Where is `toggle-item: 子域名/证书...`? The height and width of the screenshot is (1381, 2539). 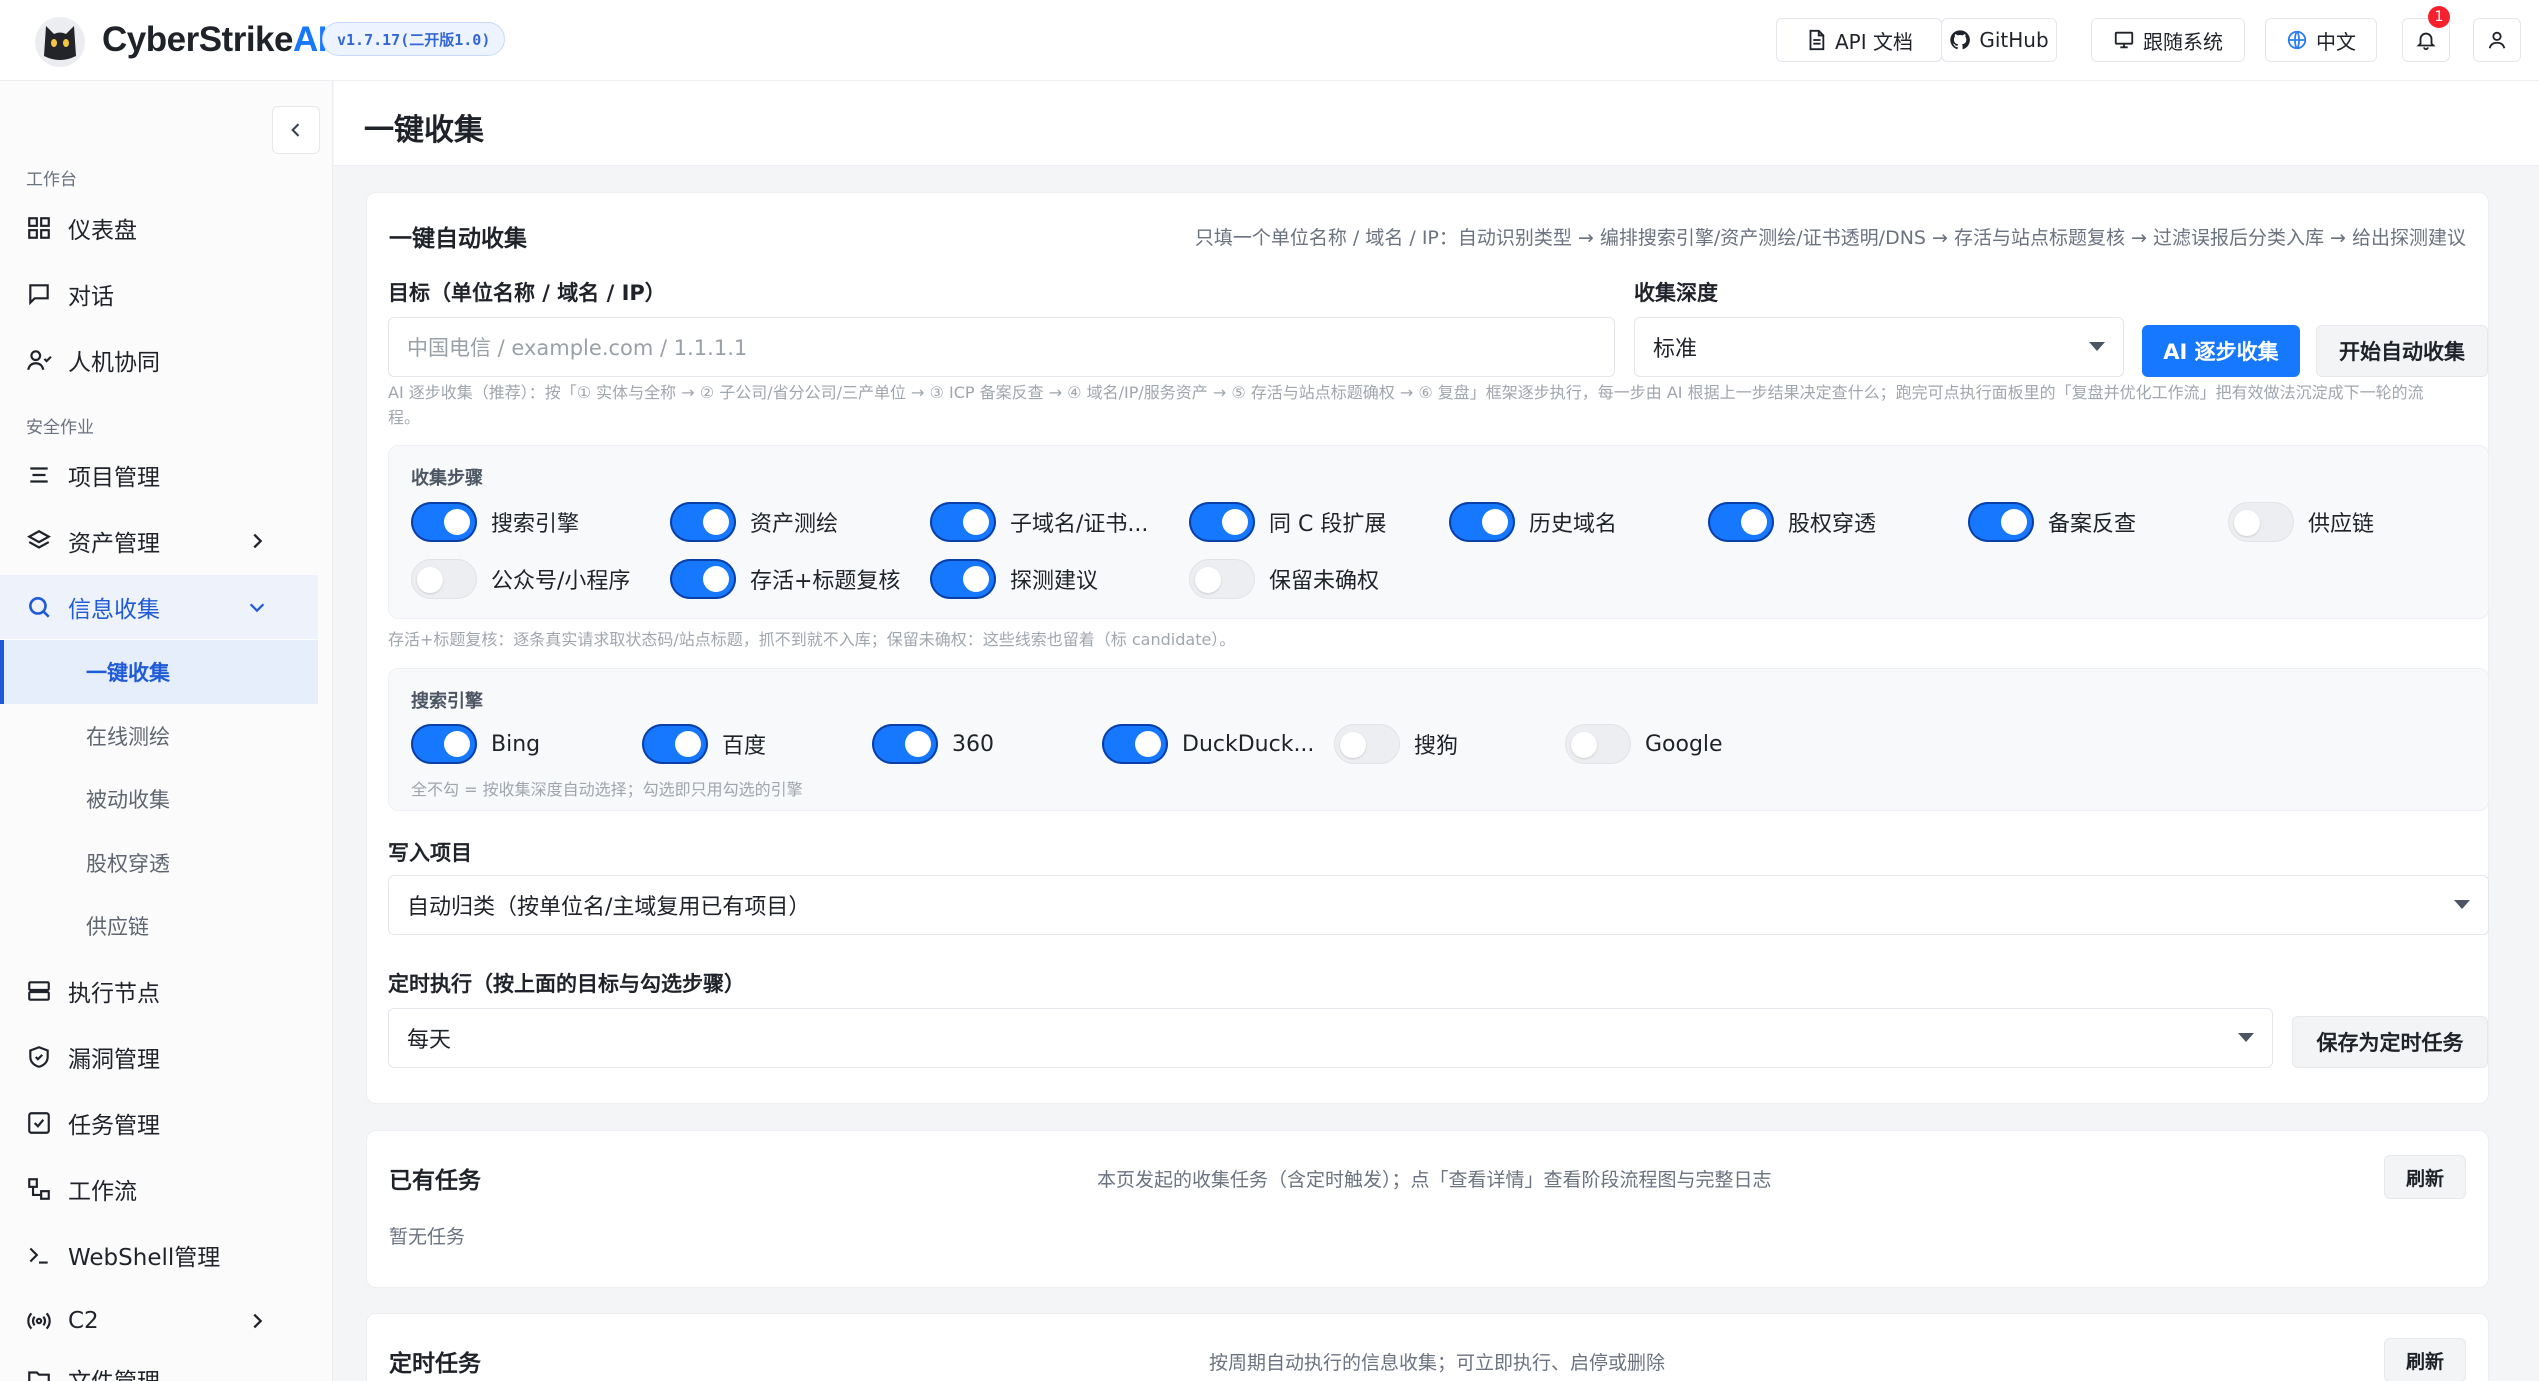 toggle-item: 子域名/证书... is located at coordinates (1039, 522).